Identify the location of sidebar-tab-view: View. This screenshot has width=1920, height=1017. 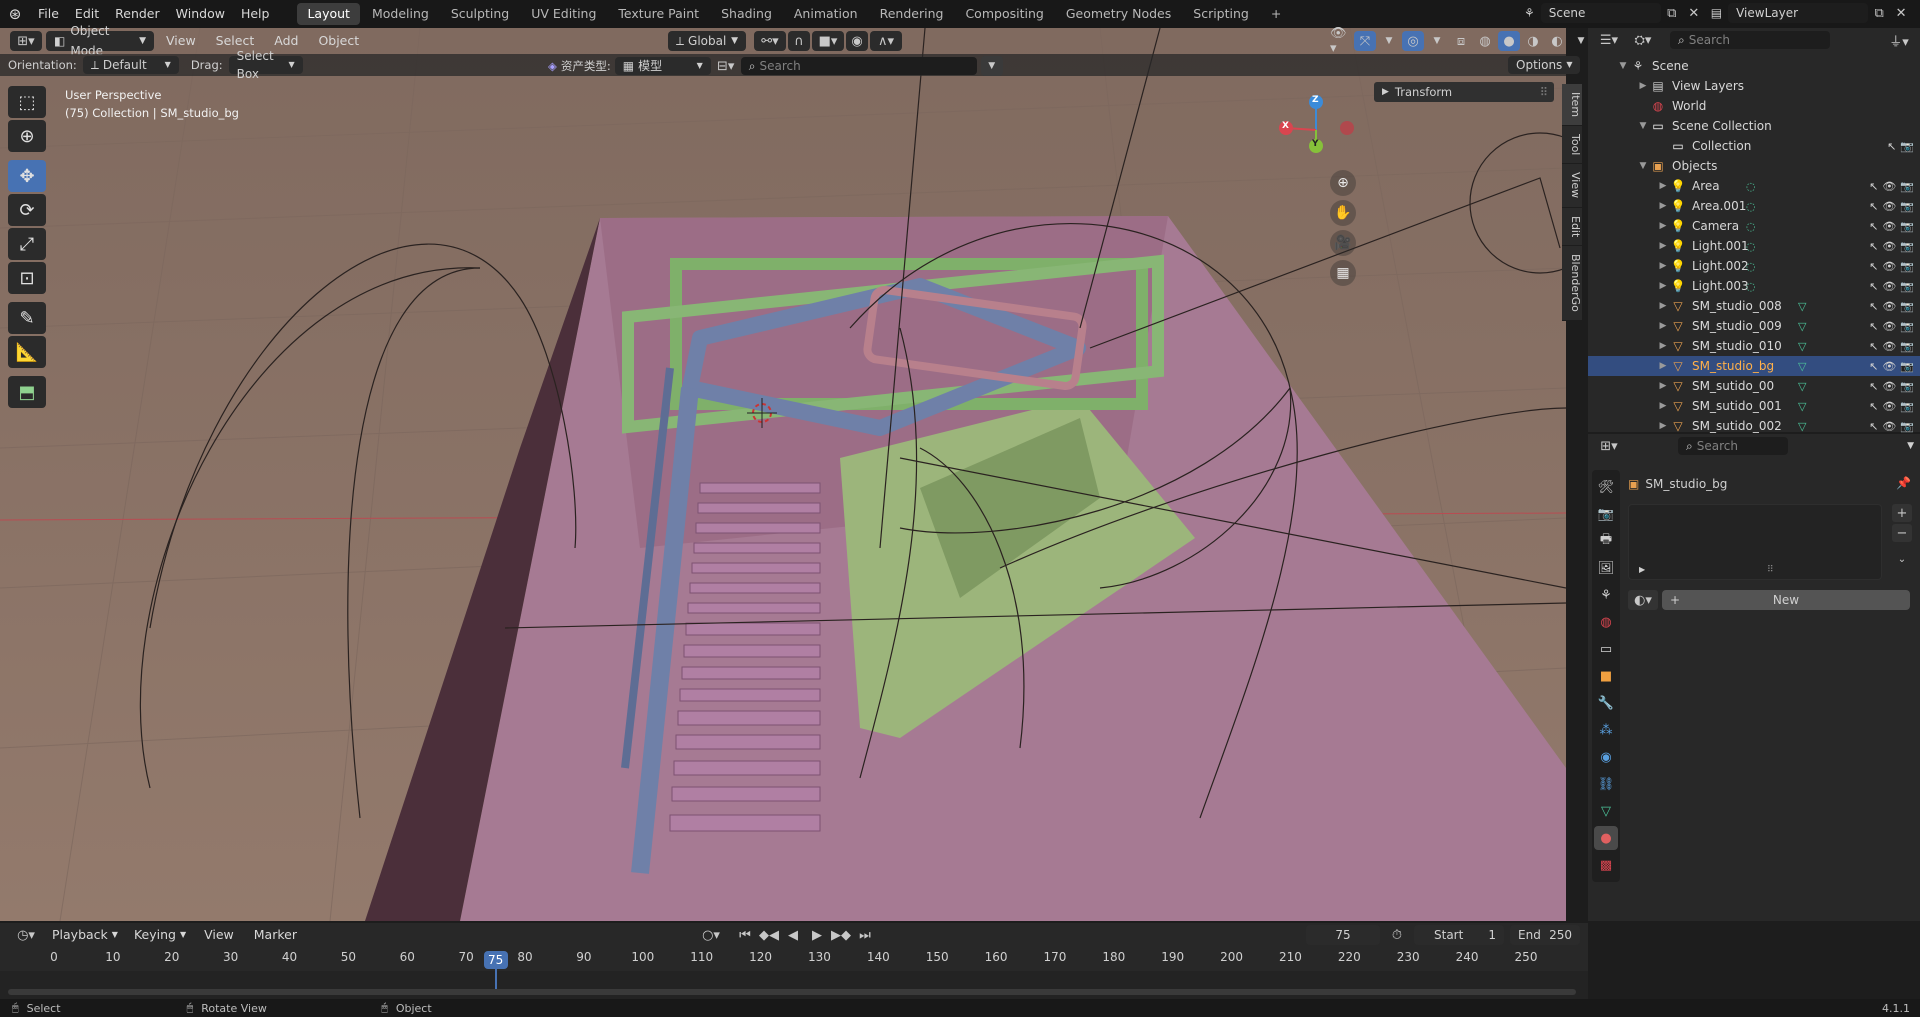
(1572, 186).